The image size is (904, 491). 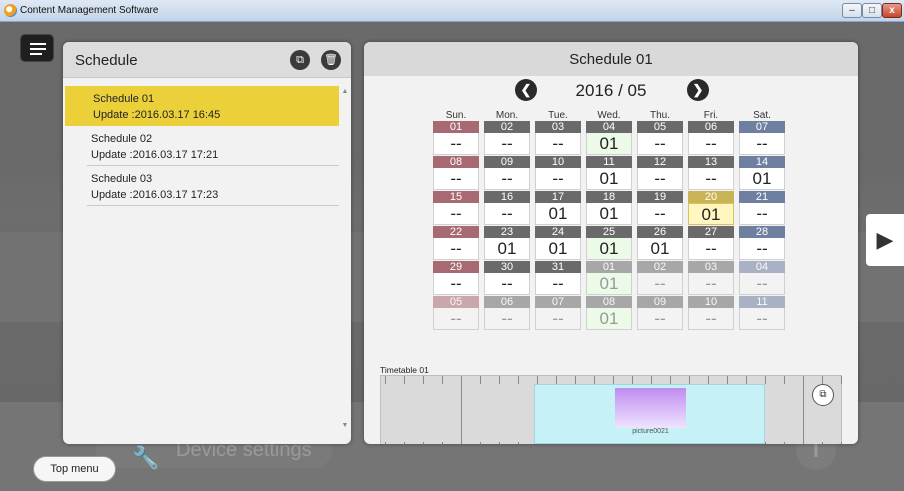 I want to click on content-name: picture0021, so click(x=650, y=431).